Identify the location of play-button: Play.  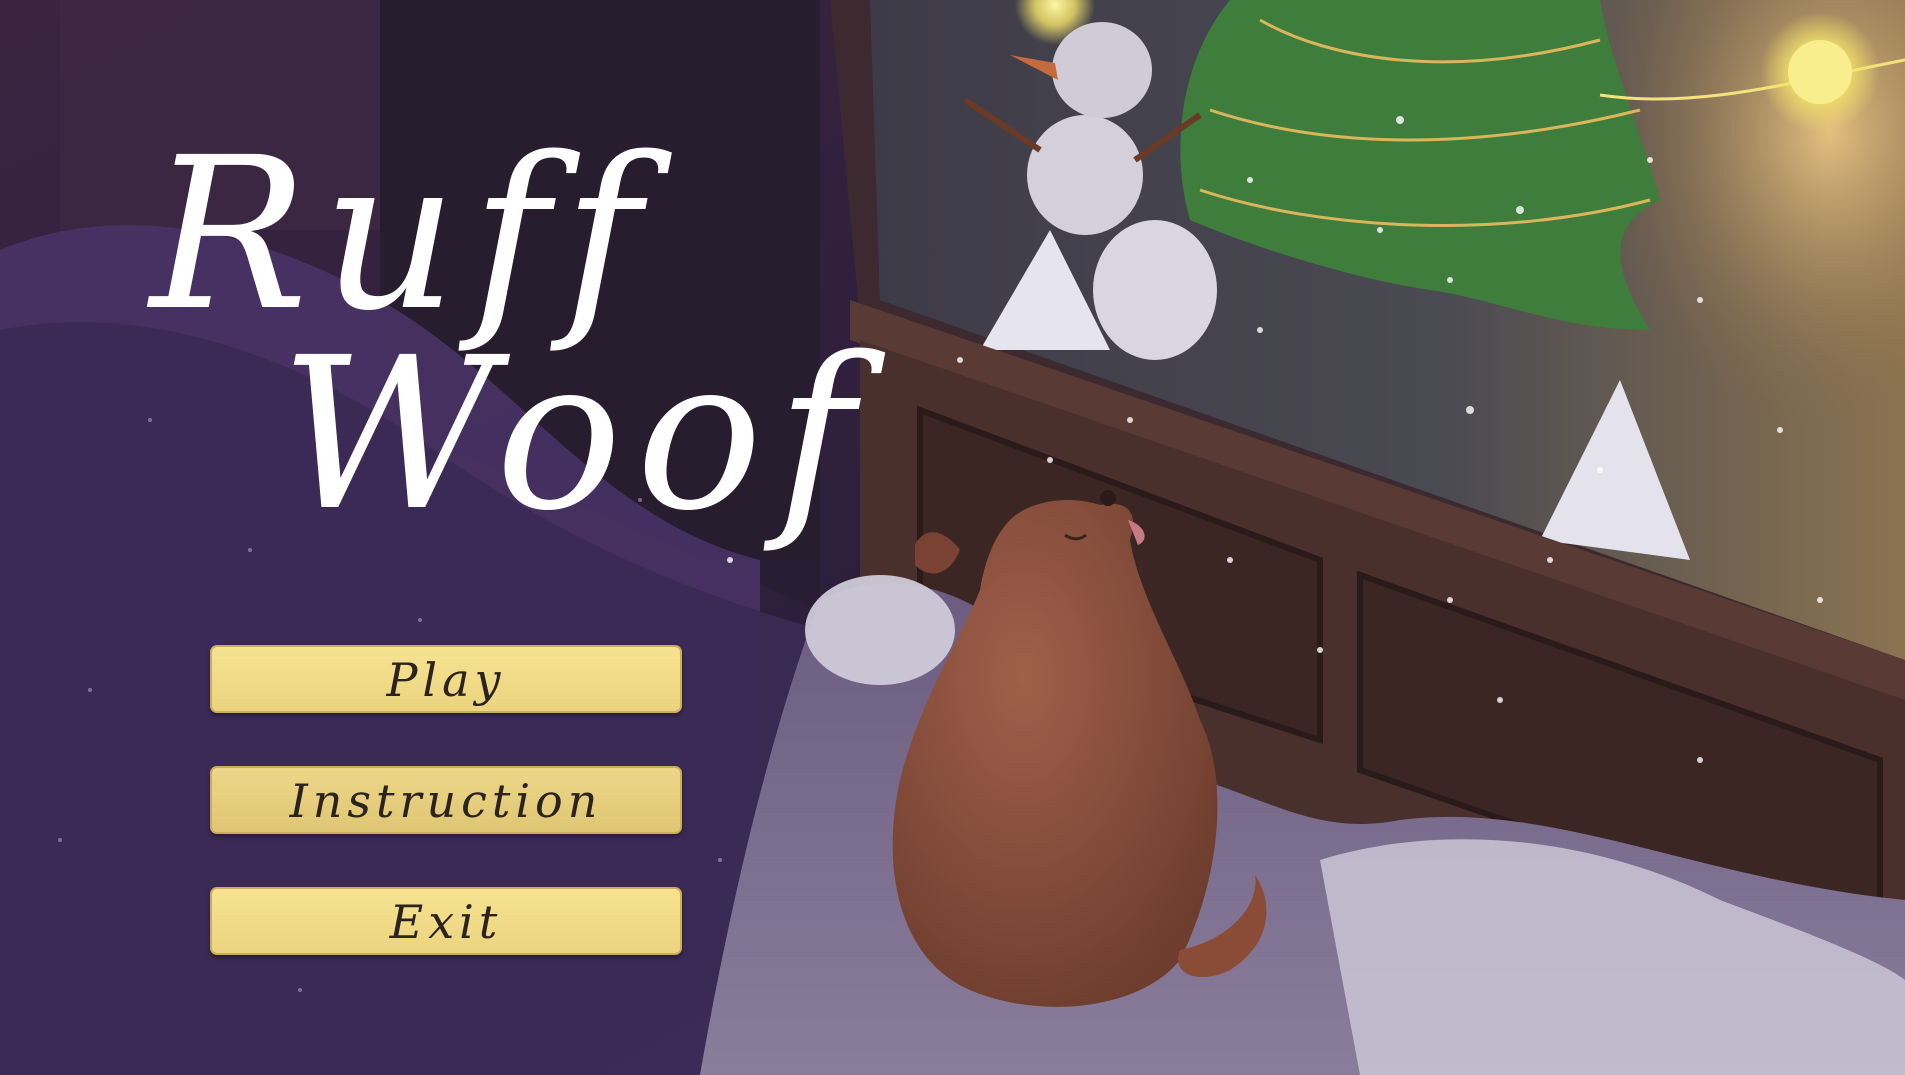
(446, 679).